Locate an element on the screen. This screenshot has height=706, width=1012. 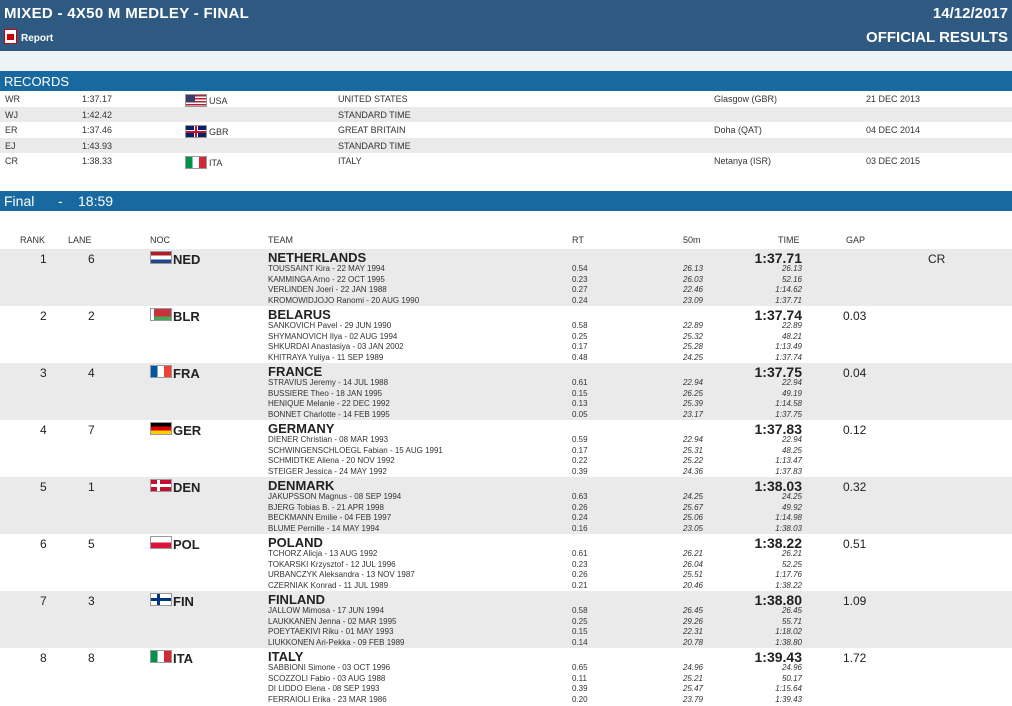
split-time: 25.22 is located at coordinates (692, 460).